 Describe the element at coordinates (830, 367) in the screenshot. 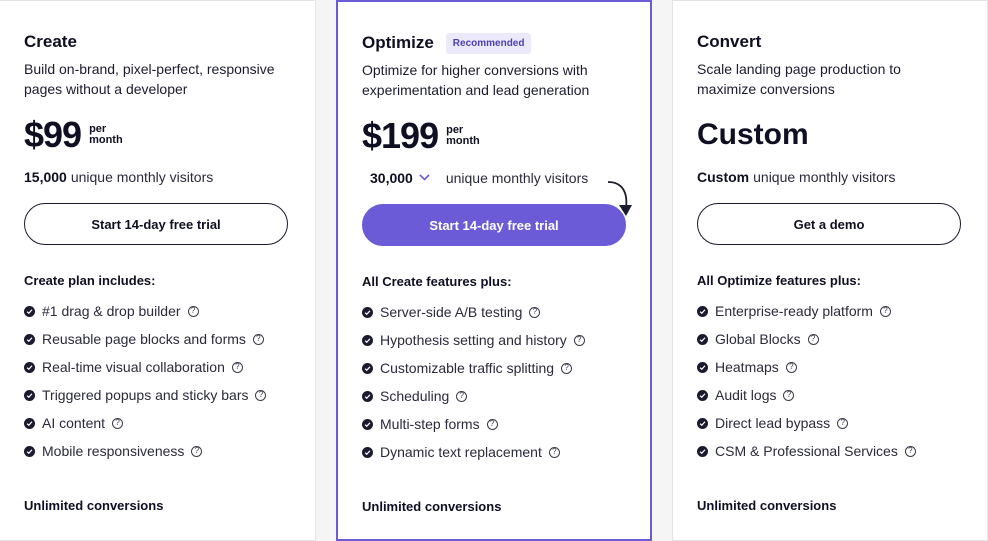

I see `feature-item: Heatmaps?` at that location.